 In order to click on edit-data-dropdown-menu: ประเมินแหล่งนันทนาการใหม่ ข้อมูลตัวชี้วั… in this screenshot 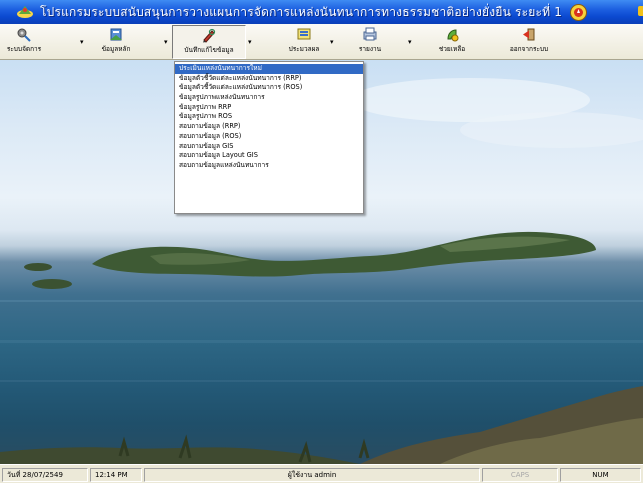, I will do `click(269, 137)`.